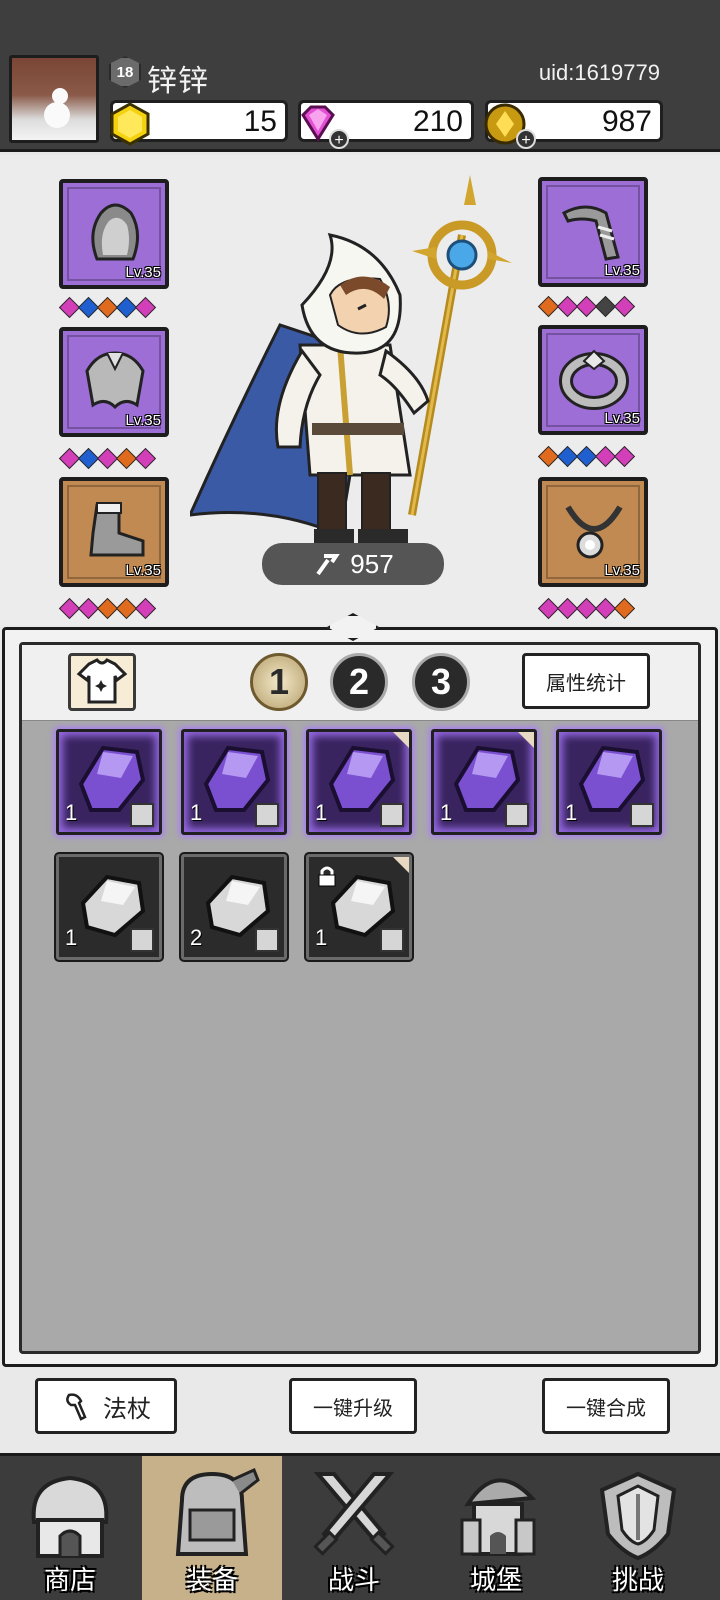 This screenshot has height=1600, width=720. I want to click on add-diamond-button: +, so click(339, 139).